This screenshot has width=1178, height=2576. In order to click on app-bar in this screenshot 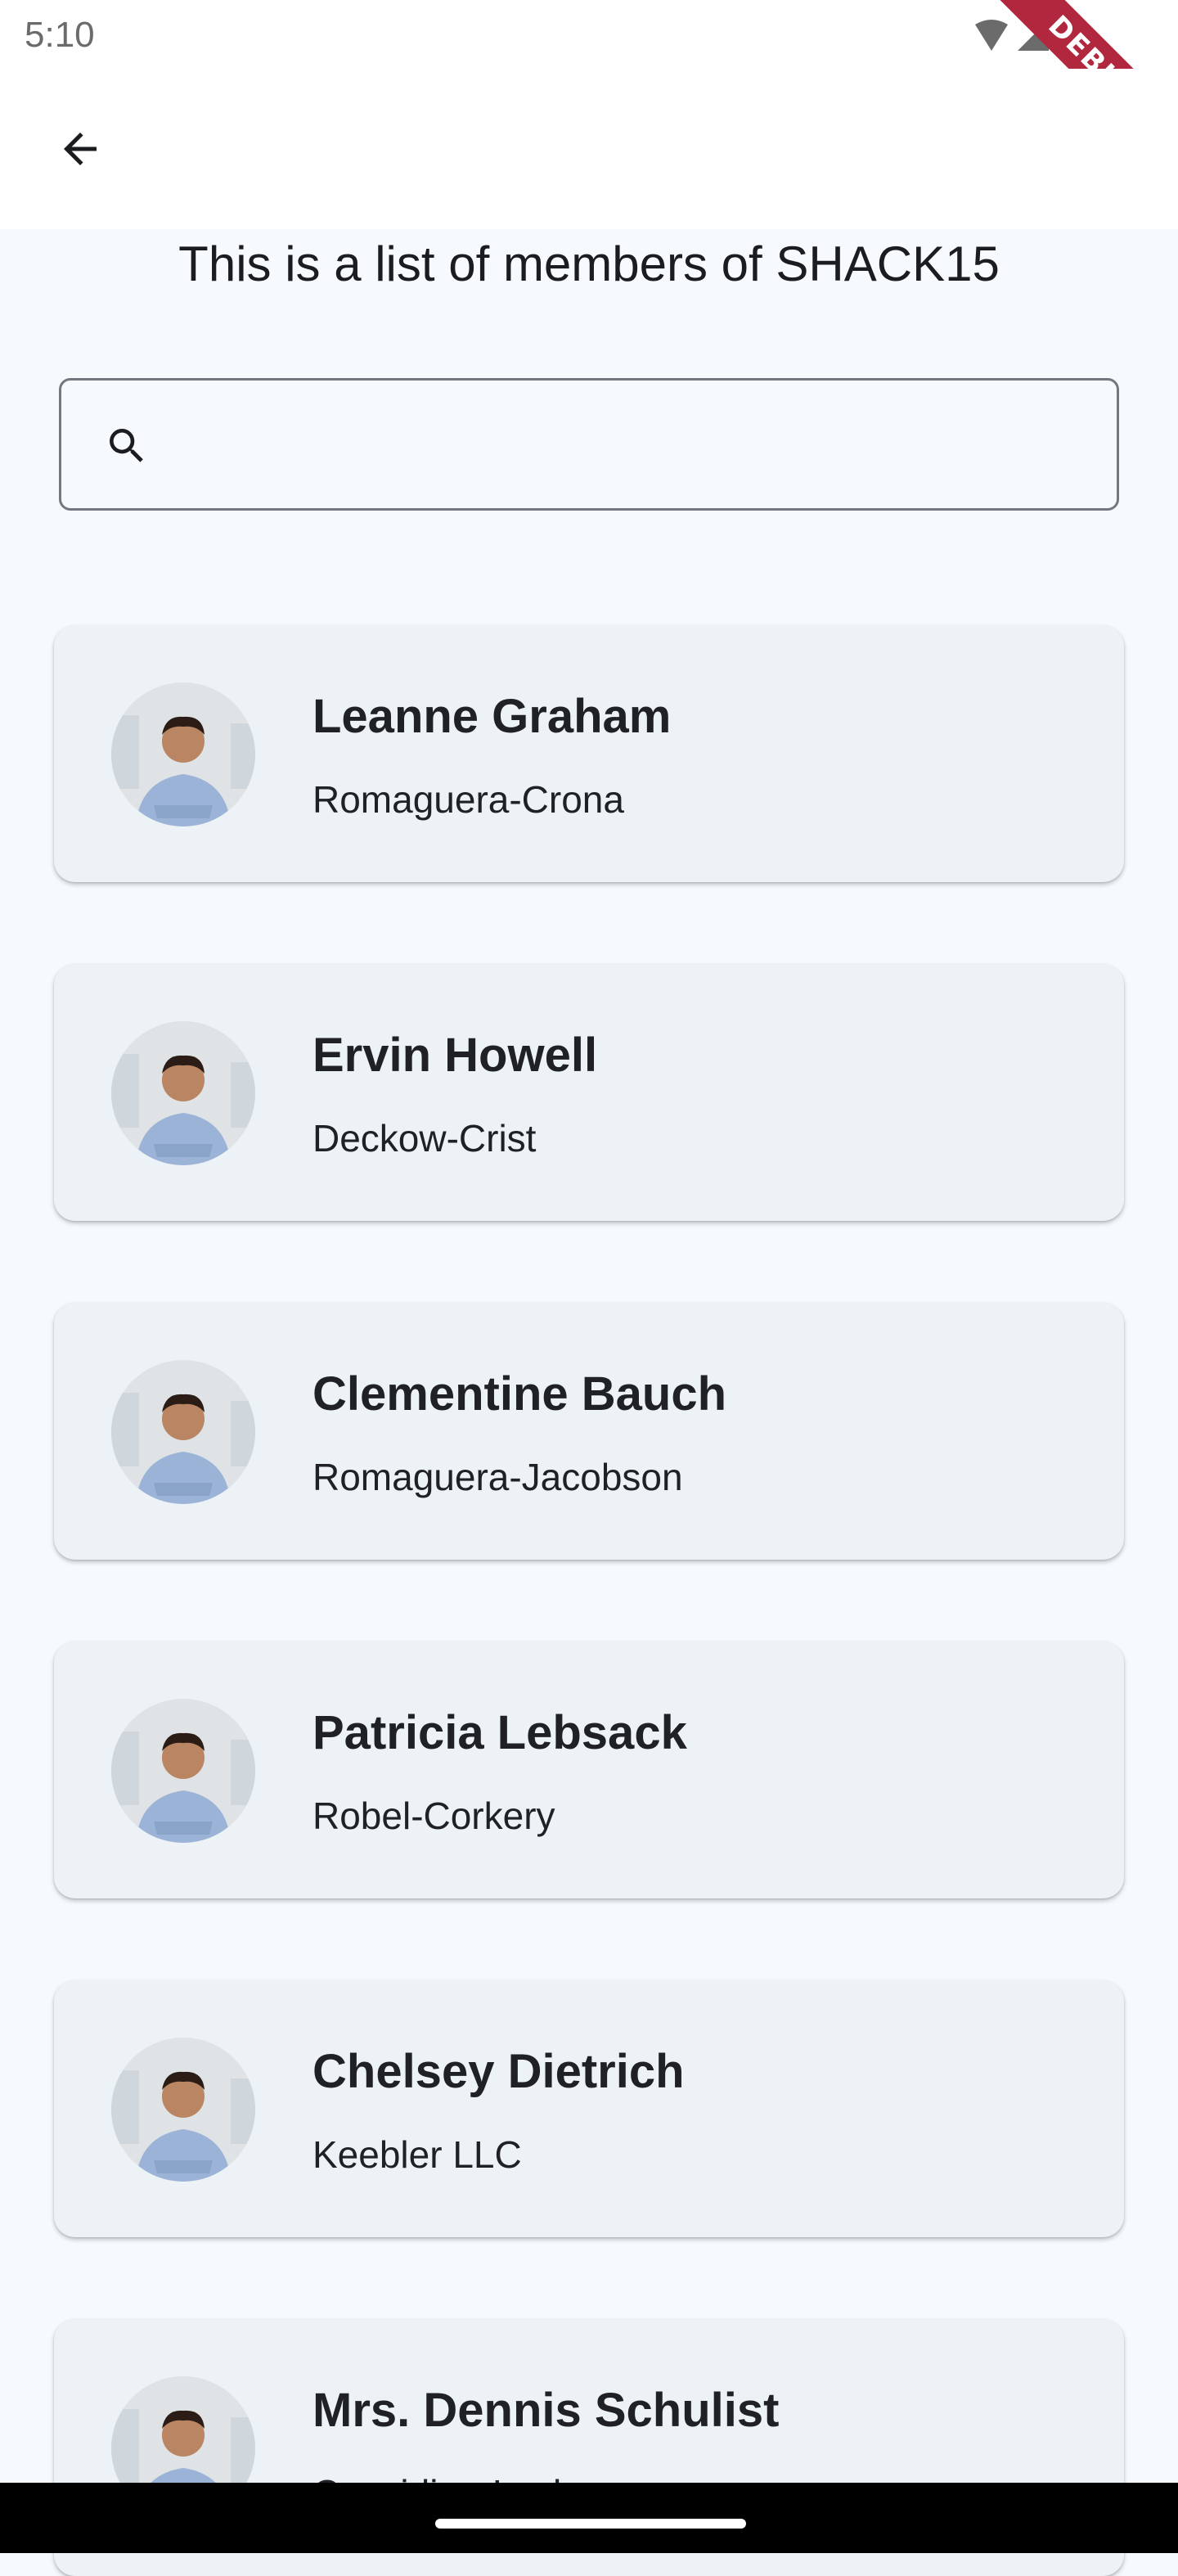, I will do `click(589, 149)`.